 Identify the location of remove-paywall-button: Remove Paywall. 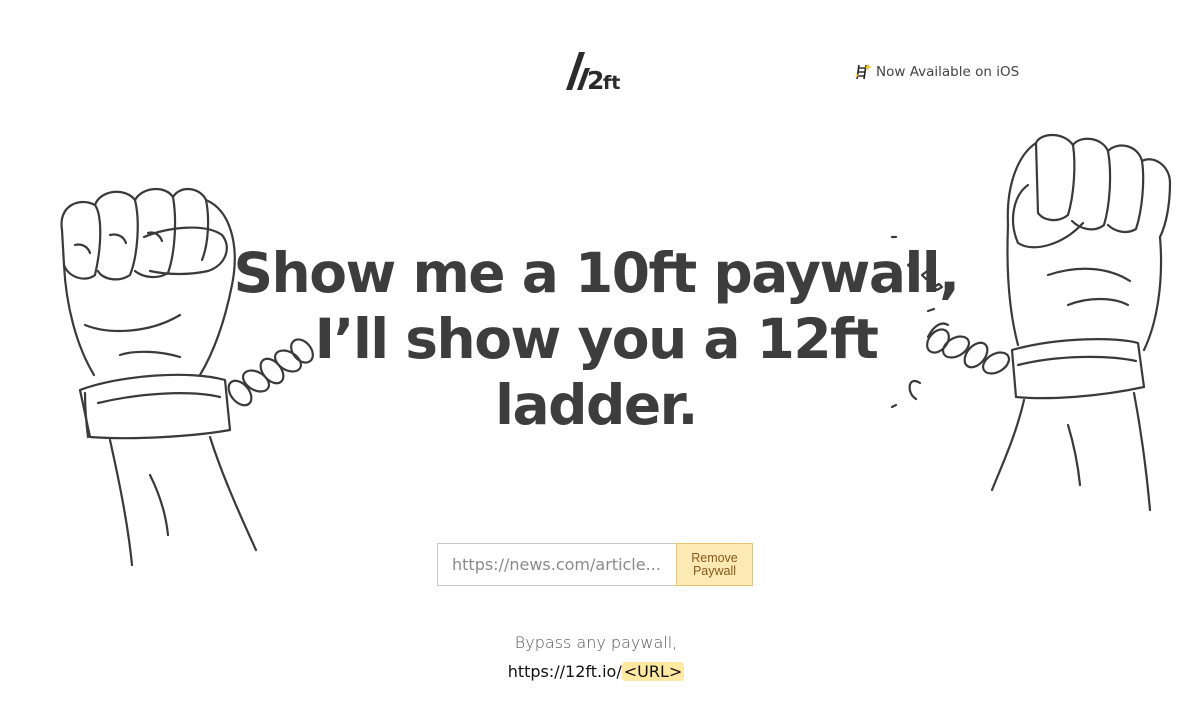
(714, 564).